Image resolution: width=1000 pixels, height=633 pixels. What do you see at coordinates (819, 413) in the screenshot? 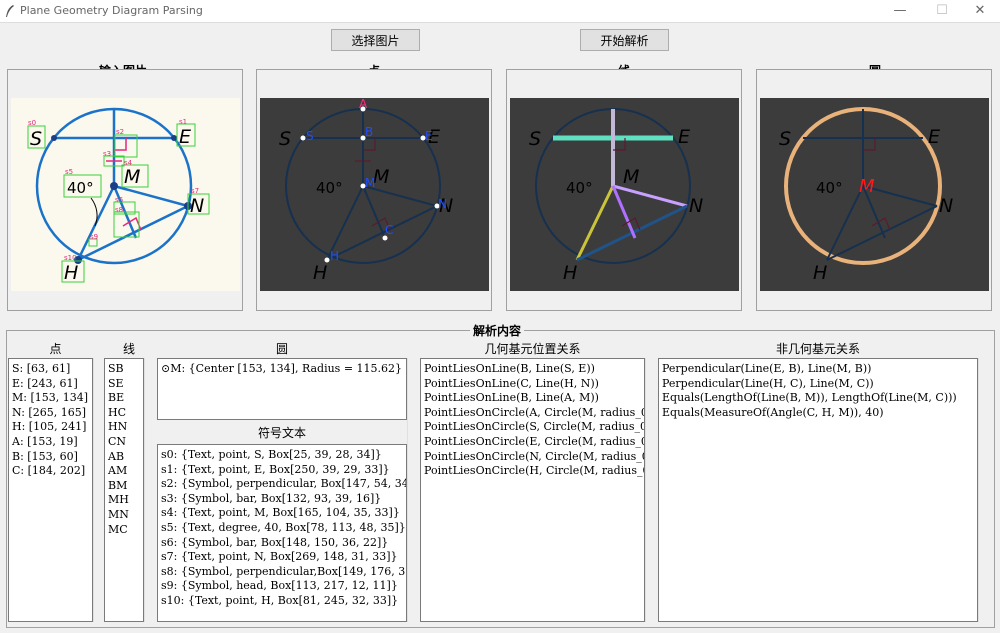
I see `list-item: Equals(MeasureOf(Angle(C, H, M)), 40)` at bounding box center [819, 413].